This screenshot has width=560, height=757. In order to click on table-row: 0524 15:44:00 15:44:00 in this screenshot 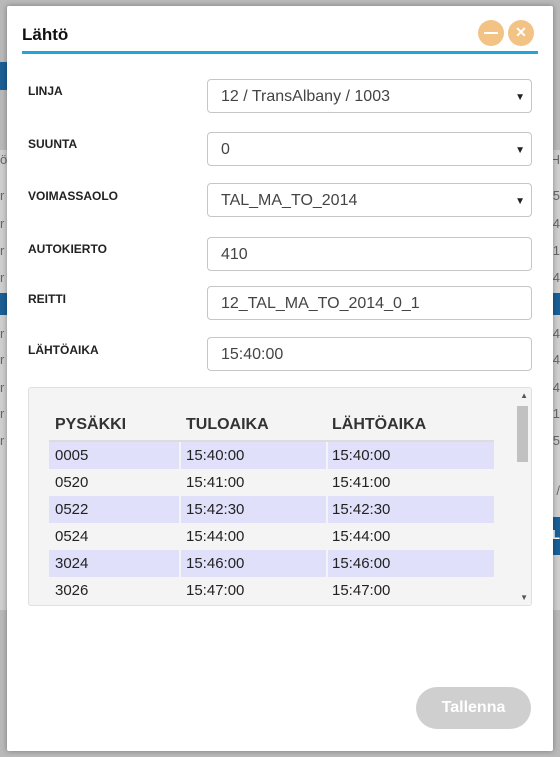, I will do `click(271, 536)`.